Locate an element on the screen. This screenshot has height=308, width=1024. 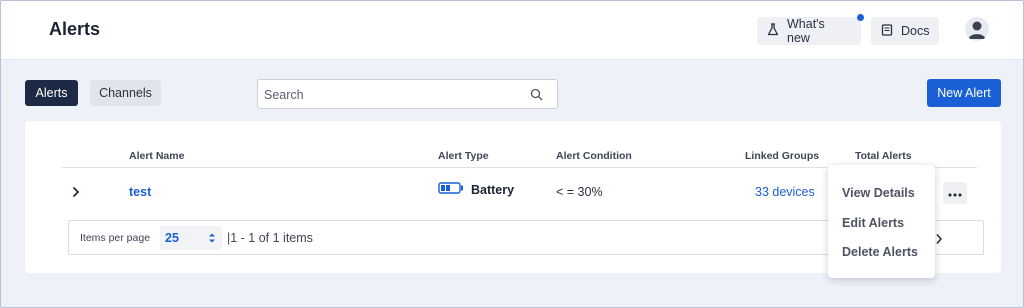
more-horizontal-icon is located at coordinates (955, 193).